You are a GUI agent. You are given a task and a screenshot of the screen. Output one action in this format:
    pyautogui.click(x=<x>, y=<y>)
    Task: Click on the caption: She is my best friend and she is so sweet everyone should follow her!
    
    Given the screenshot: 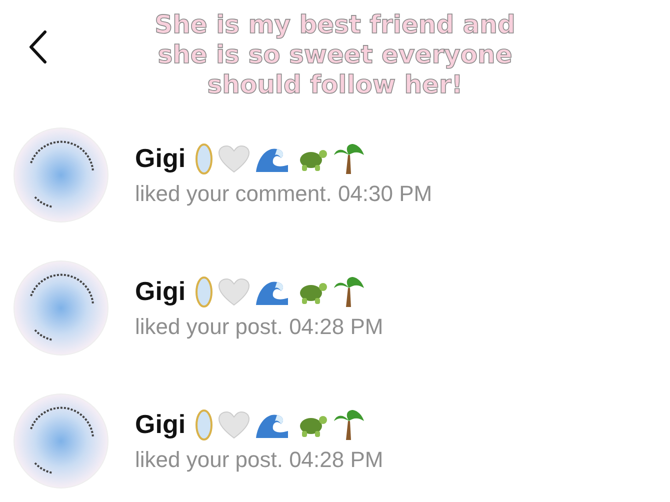 What is the action you would take?
    pyautogui.click(x=335, y=55)
    